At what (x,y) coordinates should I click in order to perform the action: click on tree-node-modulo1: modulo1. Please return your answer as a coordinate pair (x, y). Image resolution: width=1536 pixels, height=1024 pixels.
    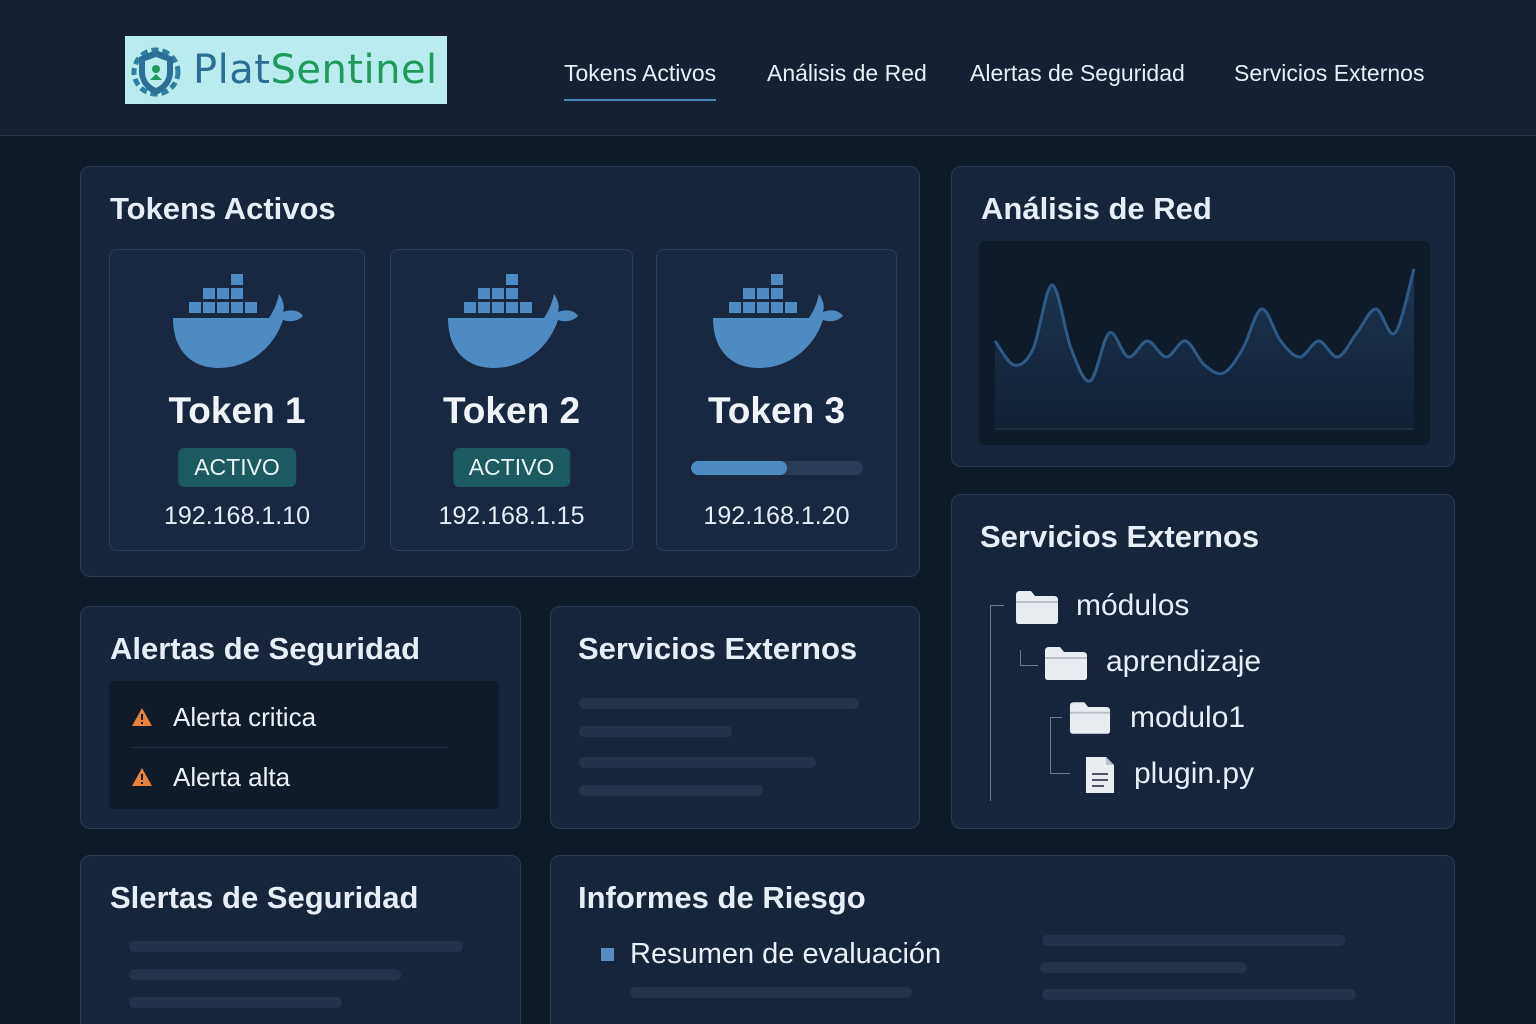
    Looking at the image, I should click on (1187, 718).